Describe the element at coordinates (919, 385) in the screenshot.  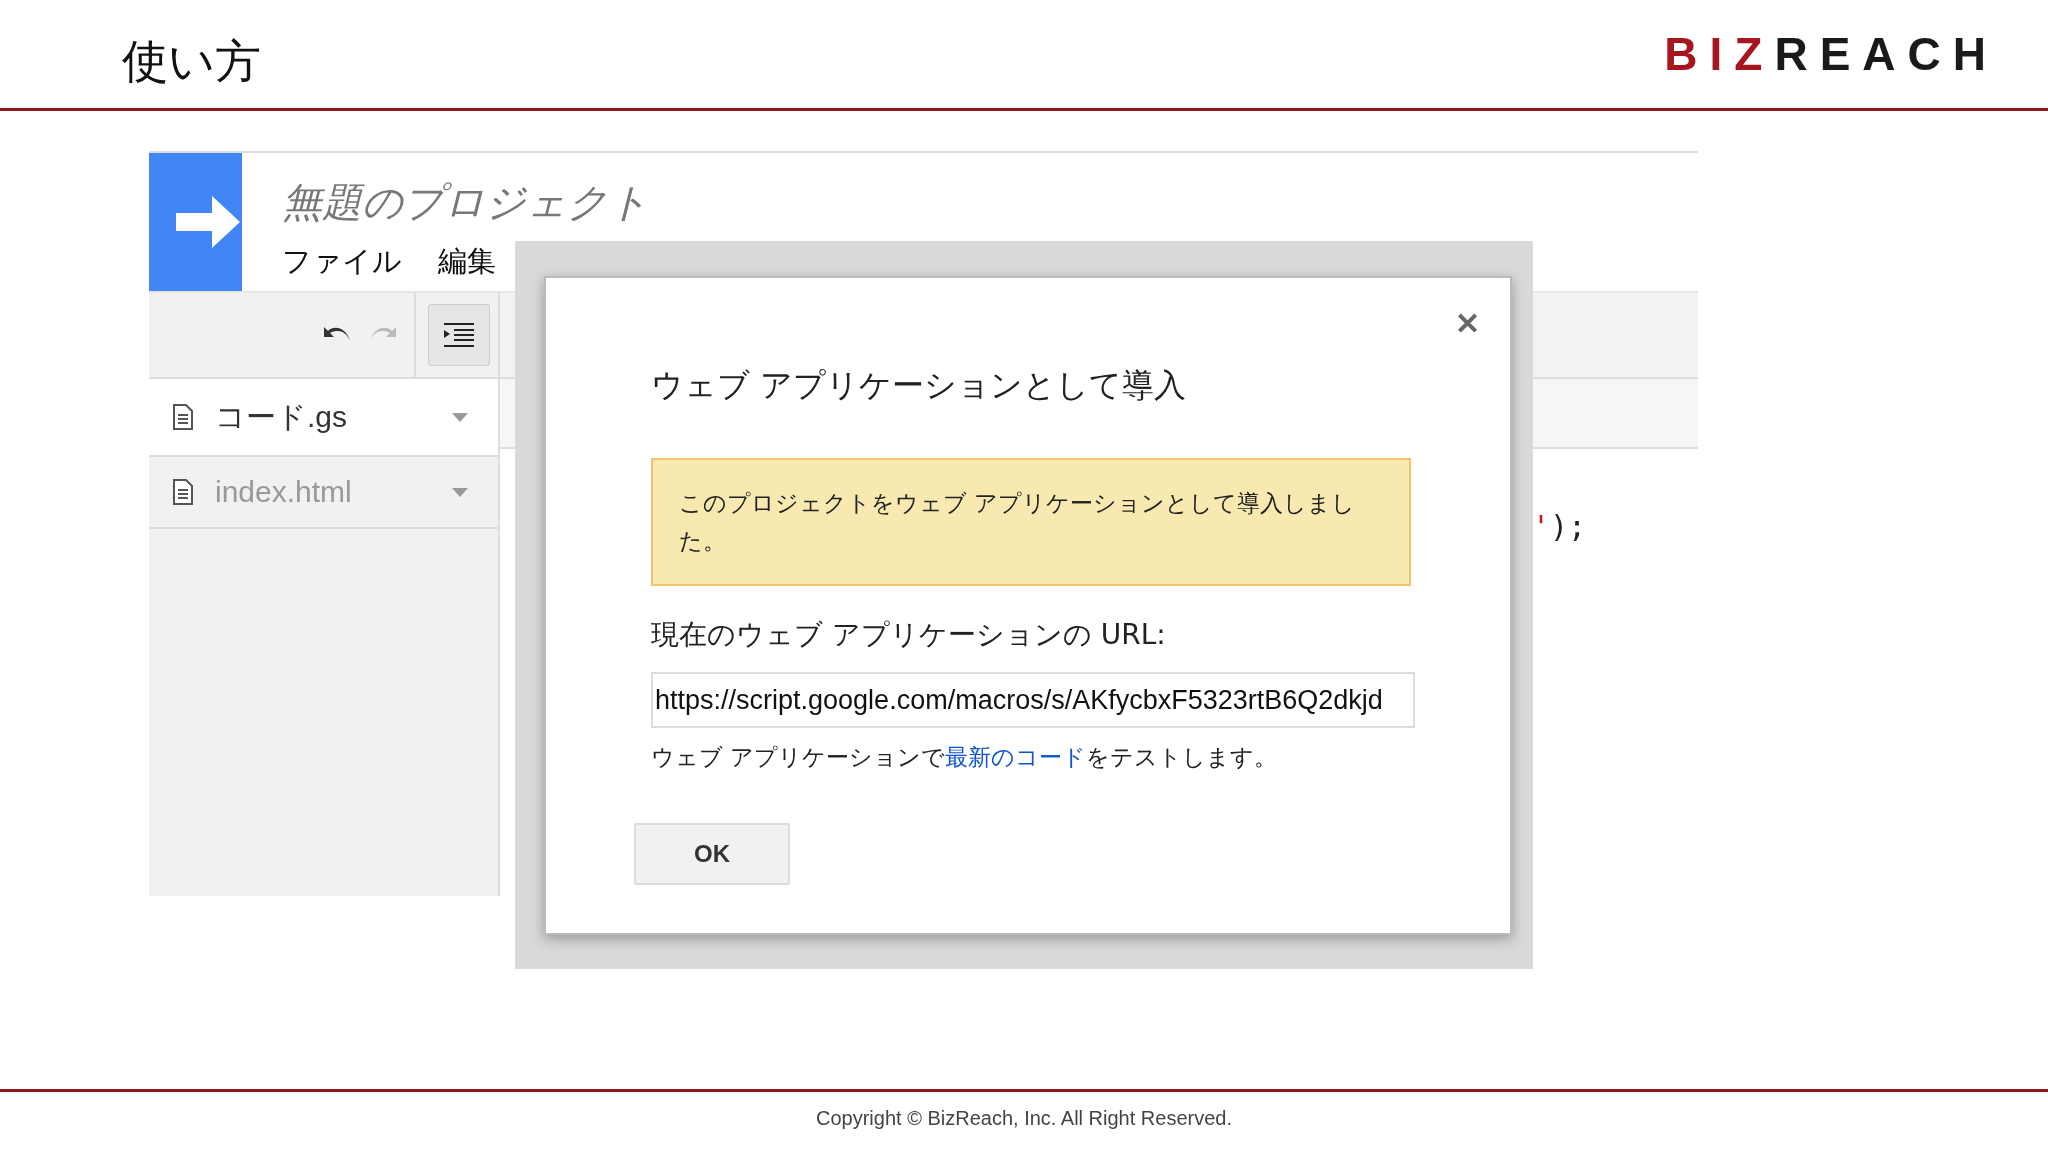
I see `dialog-title: ウェブ アプリケーションとして導入` at that location.